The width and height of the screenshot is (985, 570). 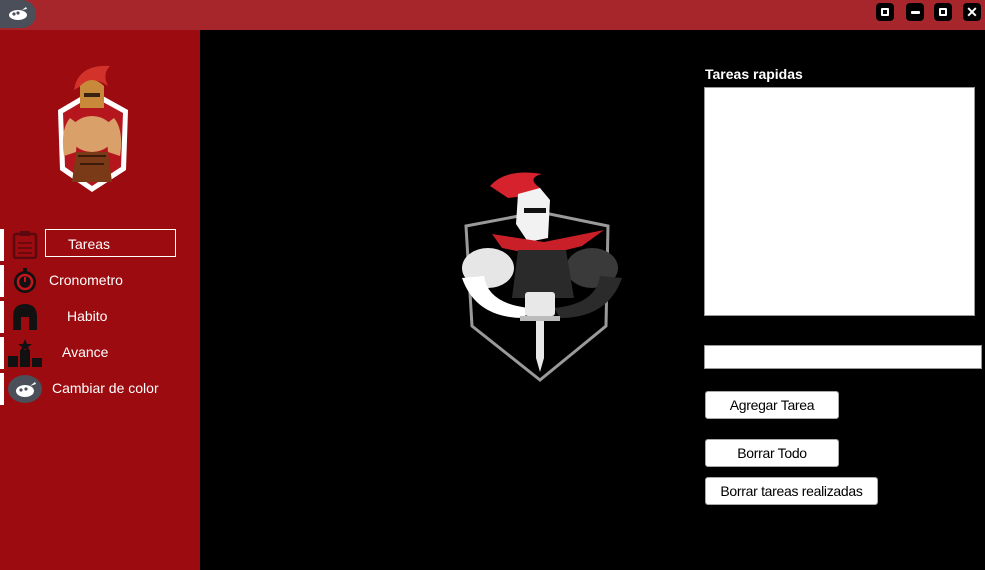 I want to click on close-icon: ✕, so click(x=972, y=12).